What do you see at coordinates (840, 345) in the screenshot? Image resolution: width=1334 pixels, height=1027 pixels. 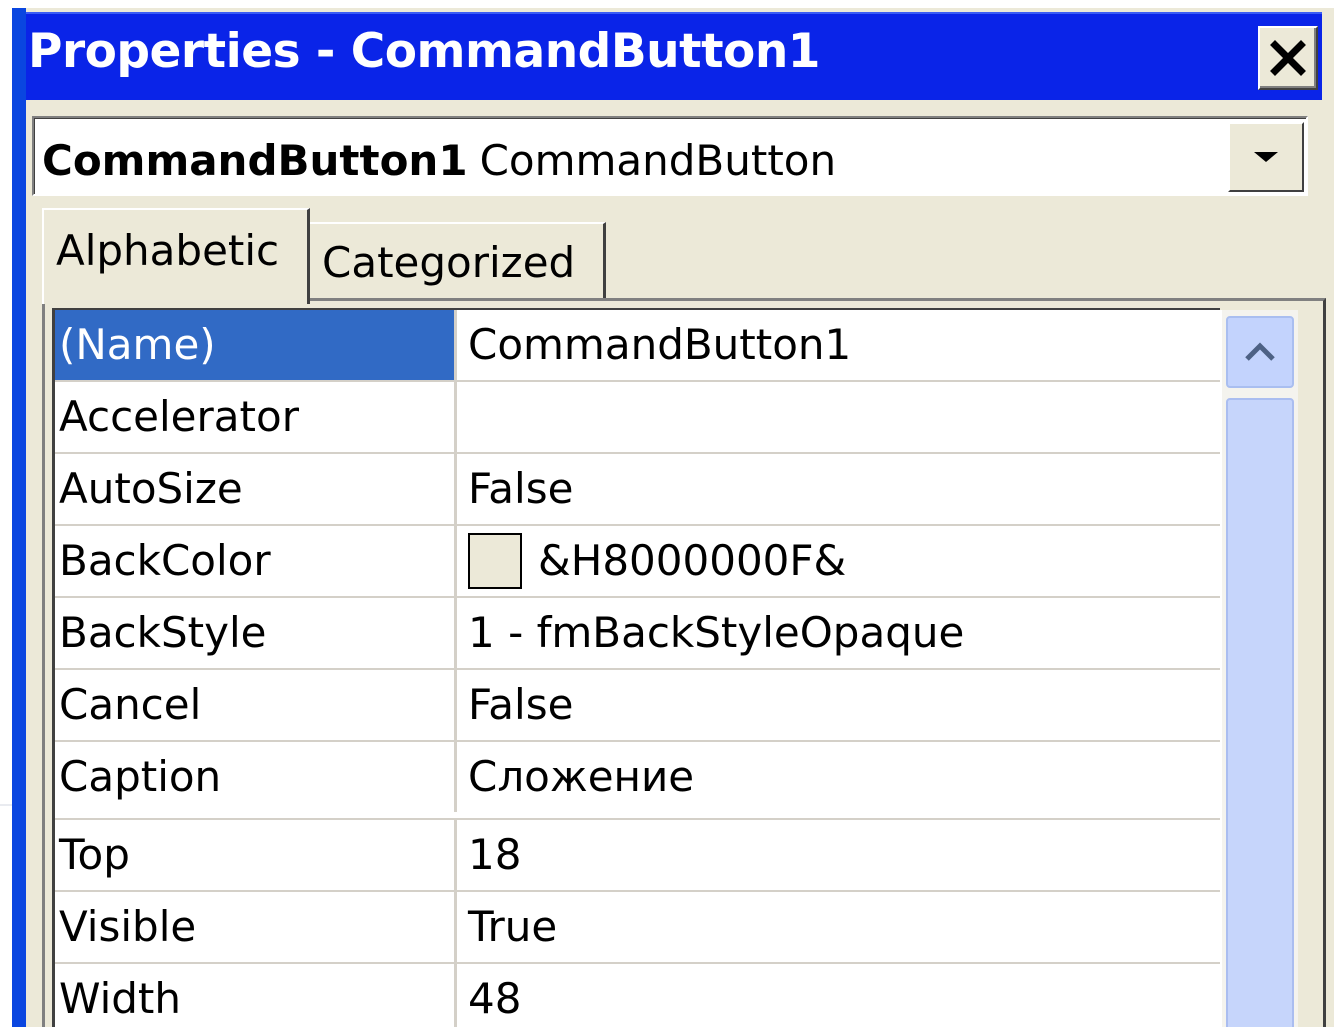 I see `property-value: CommandButton1` at bounding box center [840, 345].